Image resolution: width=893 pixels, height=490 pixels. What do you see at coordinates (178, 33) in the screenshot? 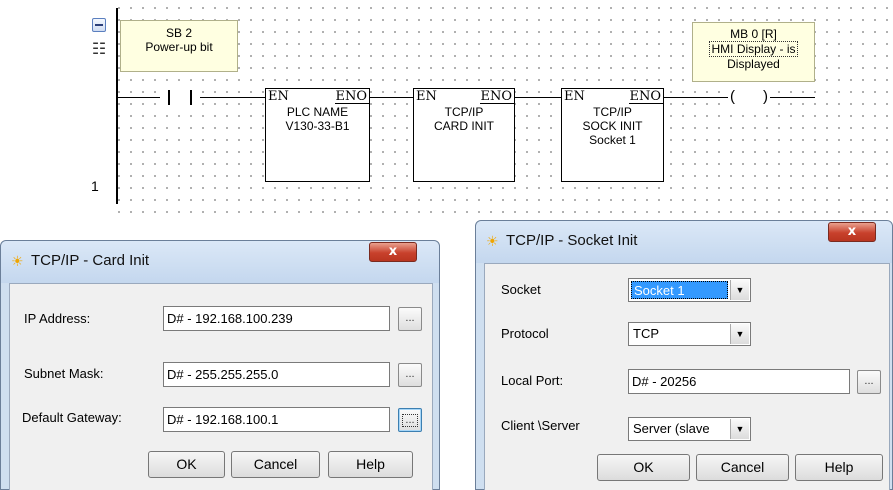
I see `contact-address: SB 2` at bounding box center [178, 33].